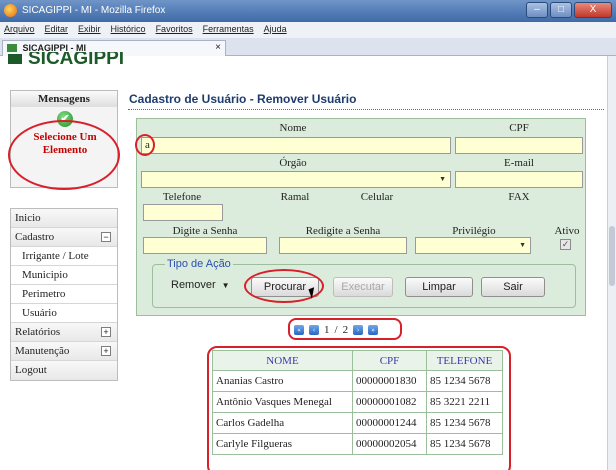 The image size is (616, 470). What do you see at coordinates (38, 332) in the screenshot?
I see `sidebar-item-label: Relatórios` at bounding box center [38, 332].